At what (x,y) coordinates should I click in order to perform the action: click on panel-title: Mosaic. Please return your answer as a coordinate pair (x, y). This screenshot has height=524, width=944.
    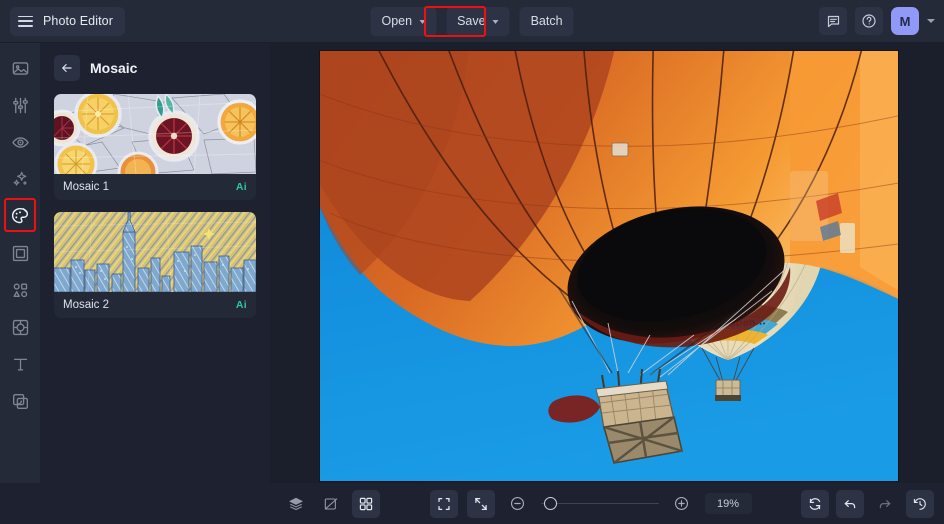
    Looking at the image, I should click on (114, 68).